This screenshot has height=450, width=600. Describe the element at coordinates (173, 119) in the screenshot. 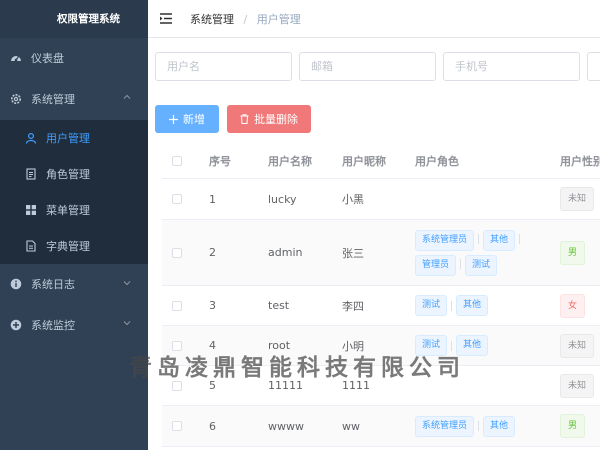

I see `plus-icon` at that location.